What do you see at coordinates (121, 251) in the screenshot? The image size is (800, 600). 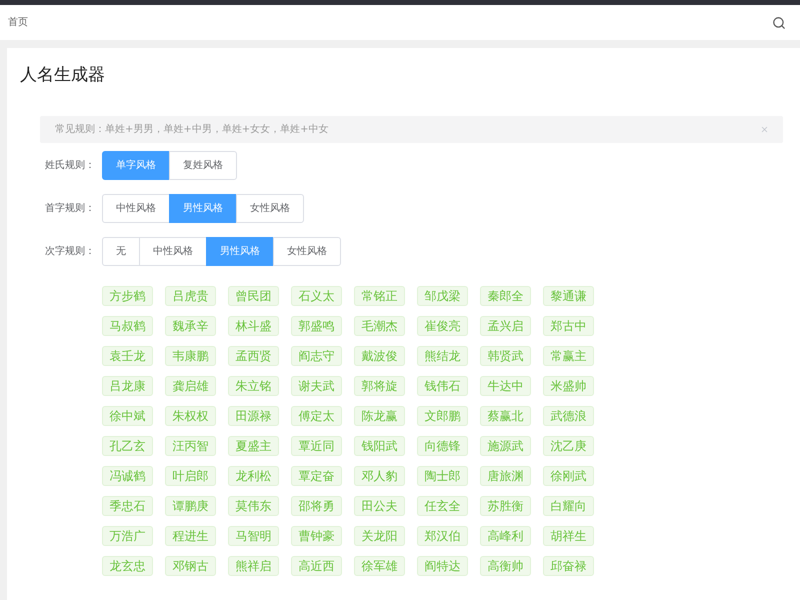 I see `option-button: 无` at bounding box center [121, 251].